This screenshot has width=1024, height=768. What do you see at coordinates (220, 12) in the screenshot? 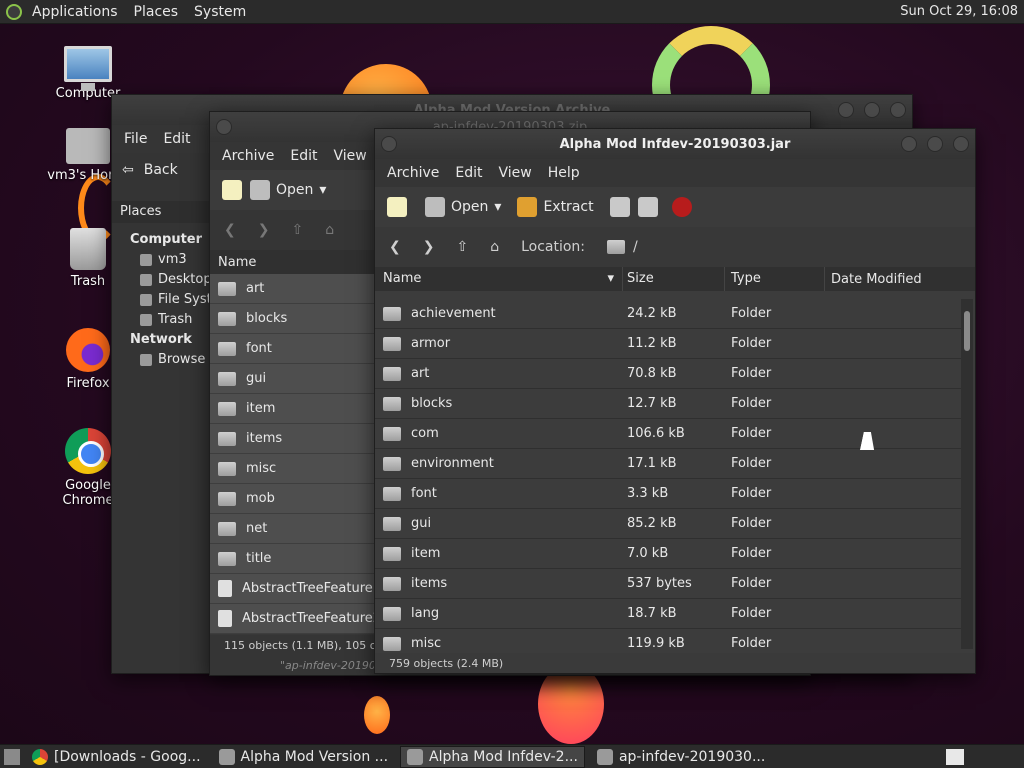
I see `menu-system: System` at bounding box center [220, 12].